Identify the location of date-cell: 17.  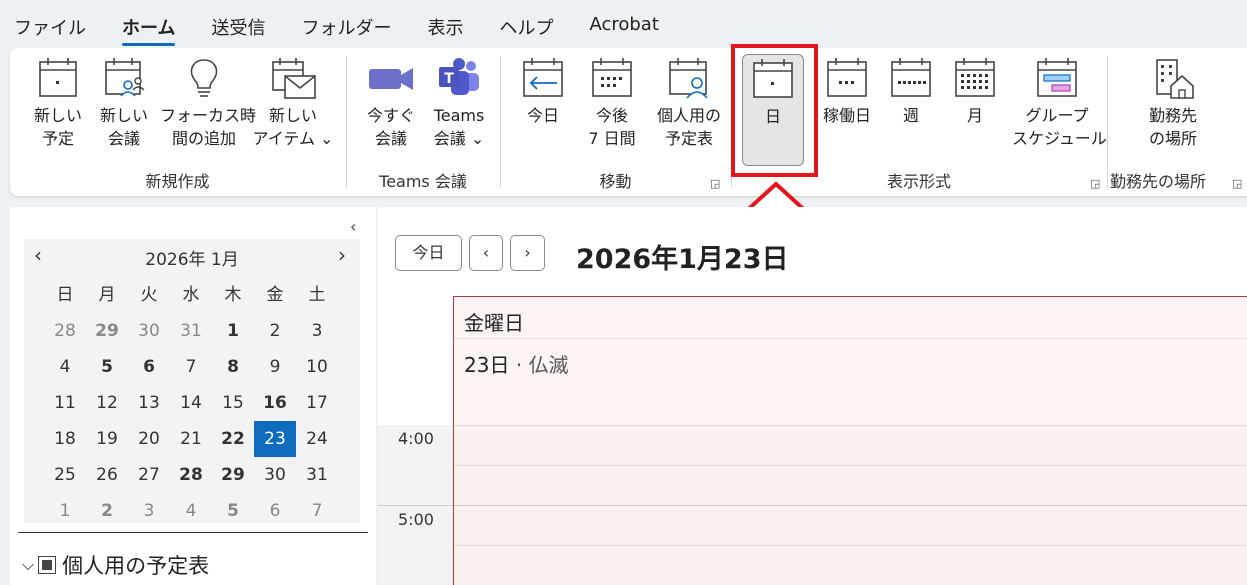
(317, 403).